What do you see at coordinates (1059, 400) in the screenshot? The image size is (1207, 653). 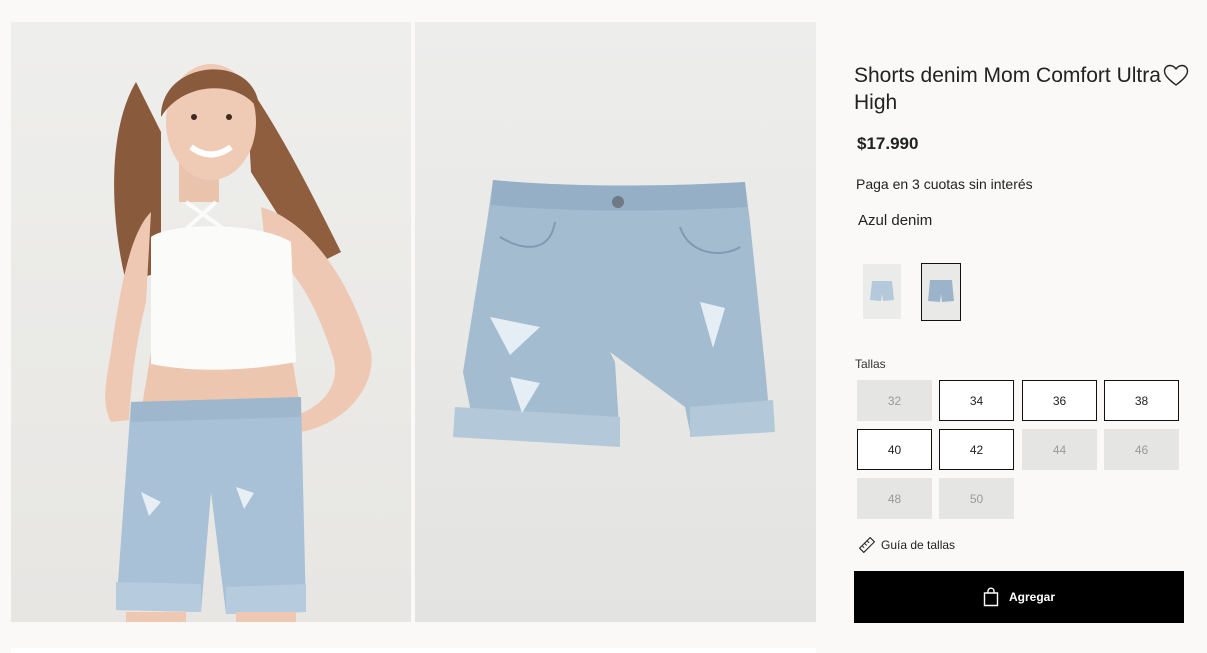 I see `size-option-36: 36` at bounding box center [1059, 400].